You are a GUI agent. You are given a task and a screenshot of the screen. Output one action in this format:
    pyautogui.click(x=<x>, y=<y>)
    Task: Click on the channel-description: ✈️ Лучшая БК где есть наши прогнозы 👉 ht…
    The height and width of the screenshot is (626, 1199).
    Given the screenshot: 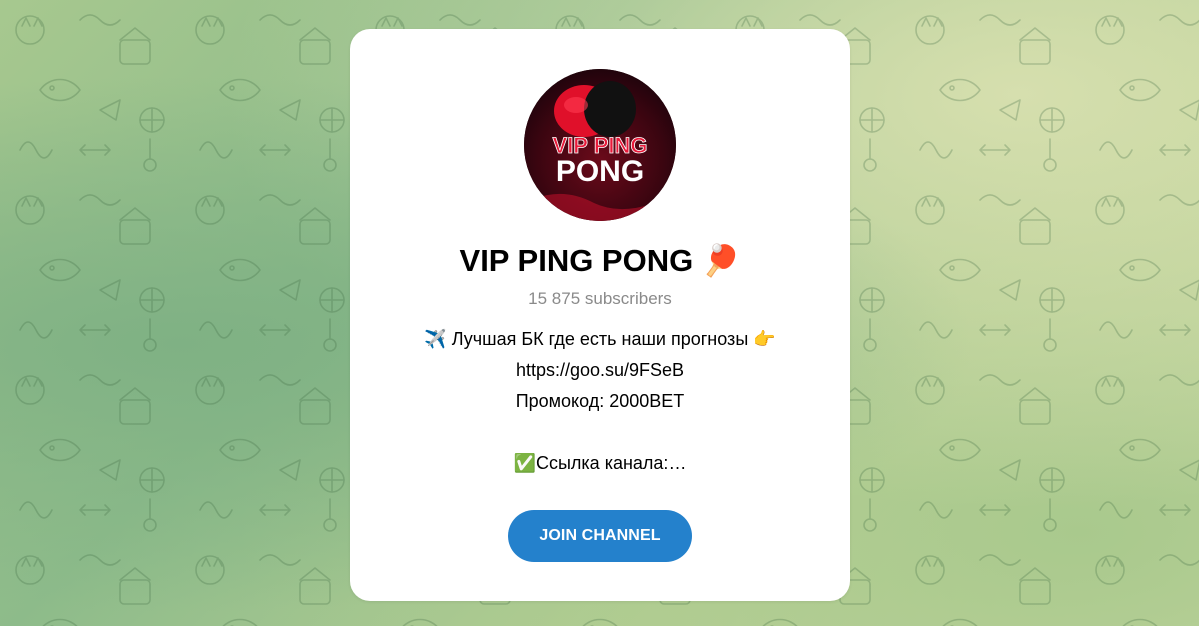 What is the action you would take?
    pyautogui.click(x=600, y=401)
    